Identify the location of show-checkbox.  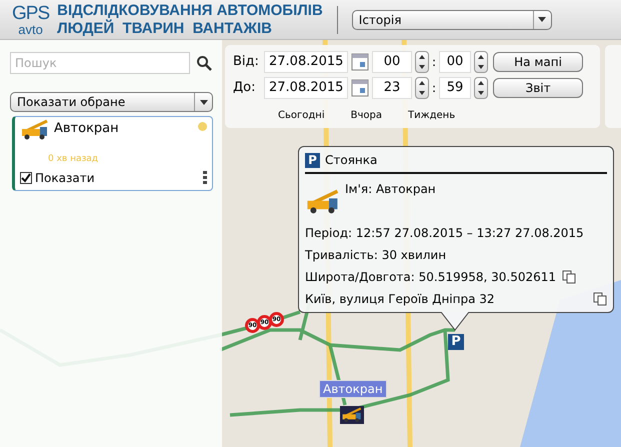
(26, 178).